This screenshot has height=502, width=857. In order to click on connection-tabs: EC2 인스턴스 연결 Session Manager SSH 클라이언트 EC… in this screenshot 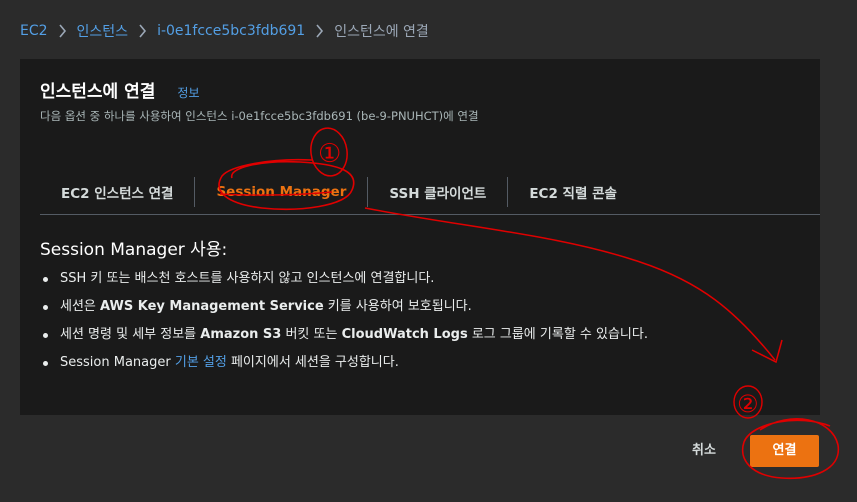, I will do `click(430, 192)`.